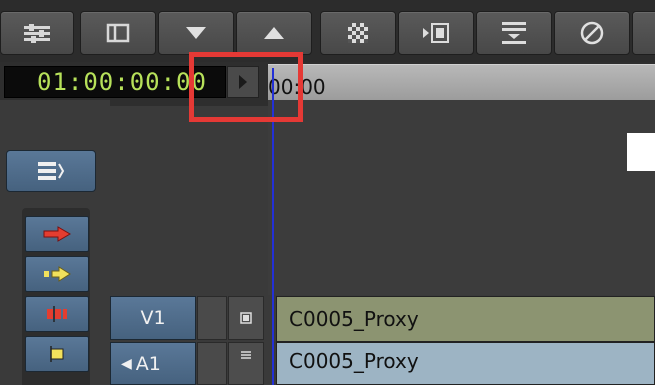 The width and height of the screenshot is (655, 385). I want to click on yellow-segment-button, so click(57, 354).